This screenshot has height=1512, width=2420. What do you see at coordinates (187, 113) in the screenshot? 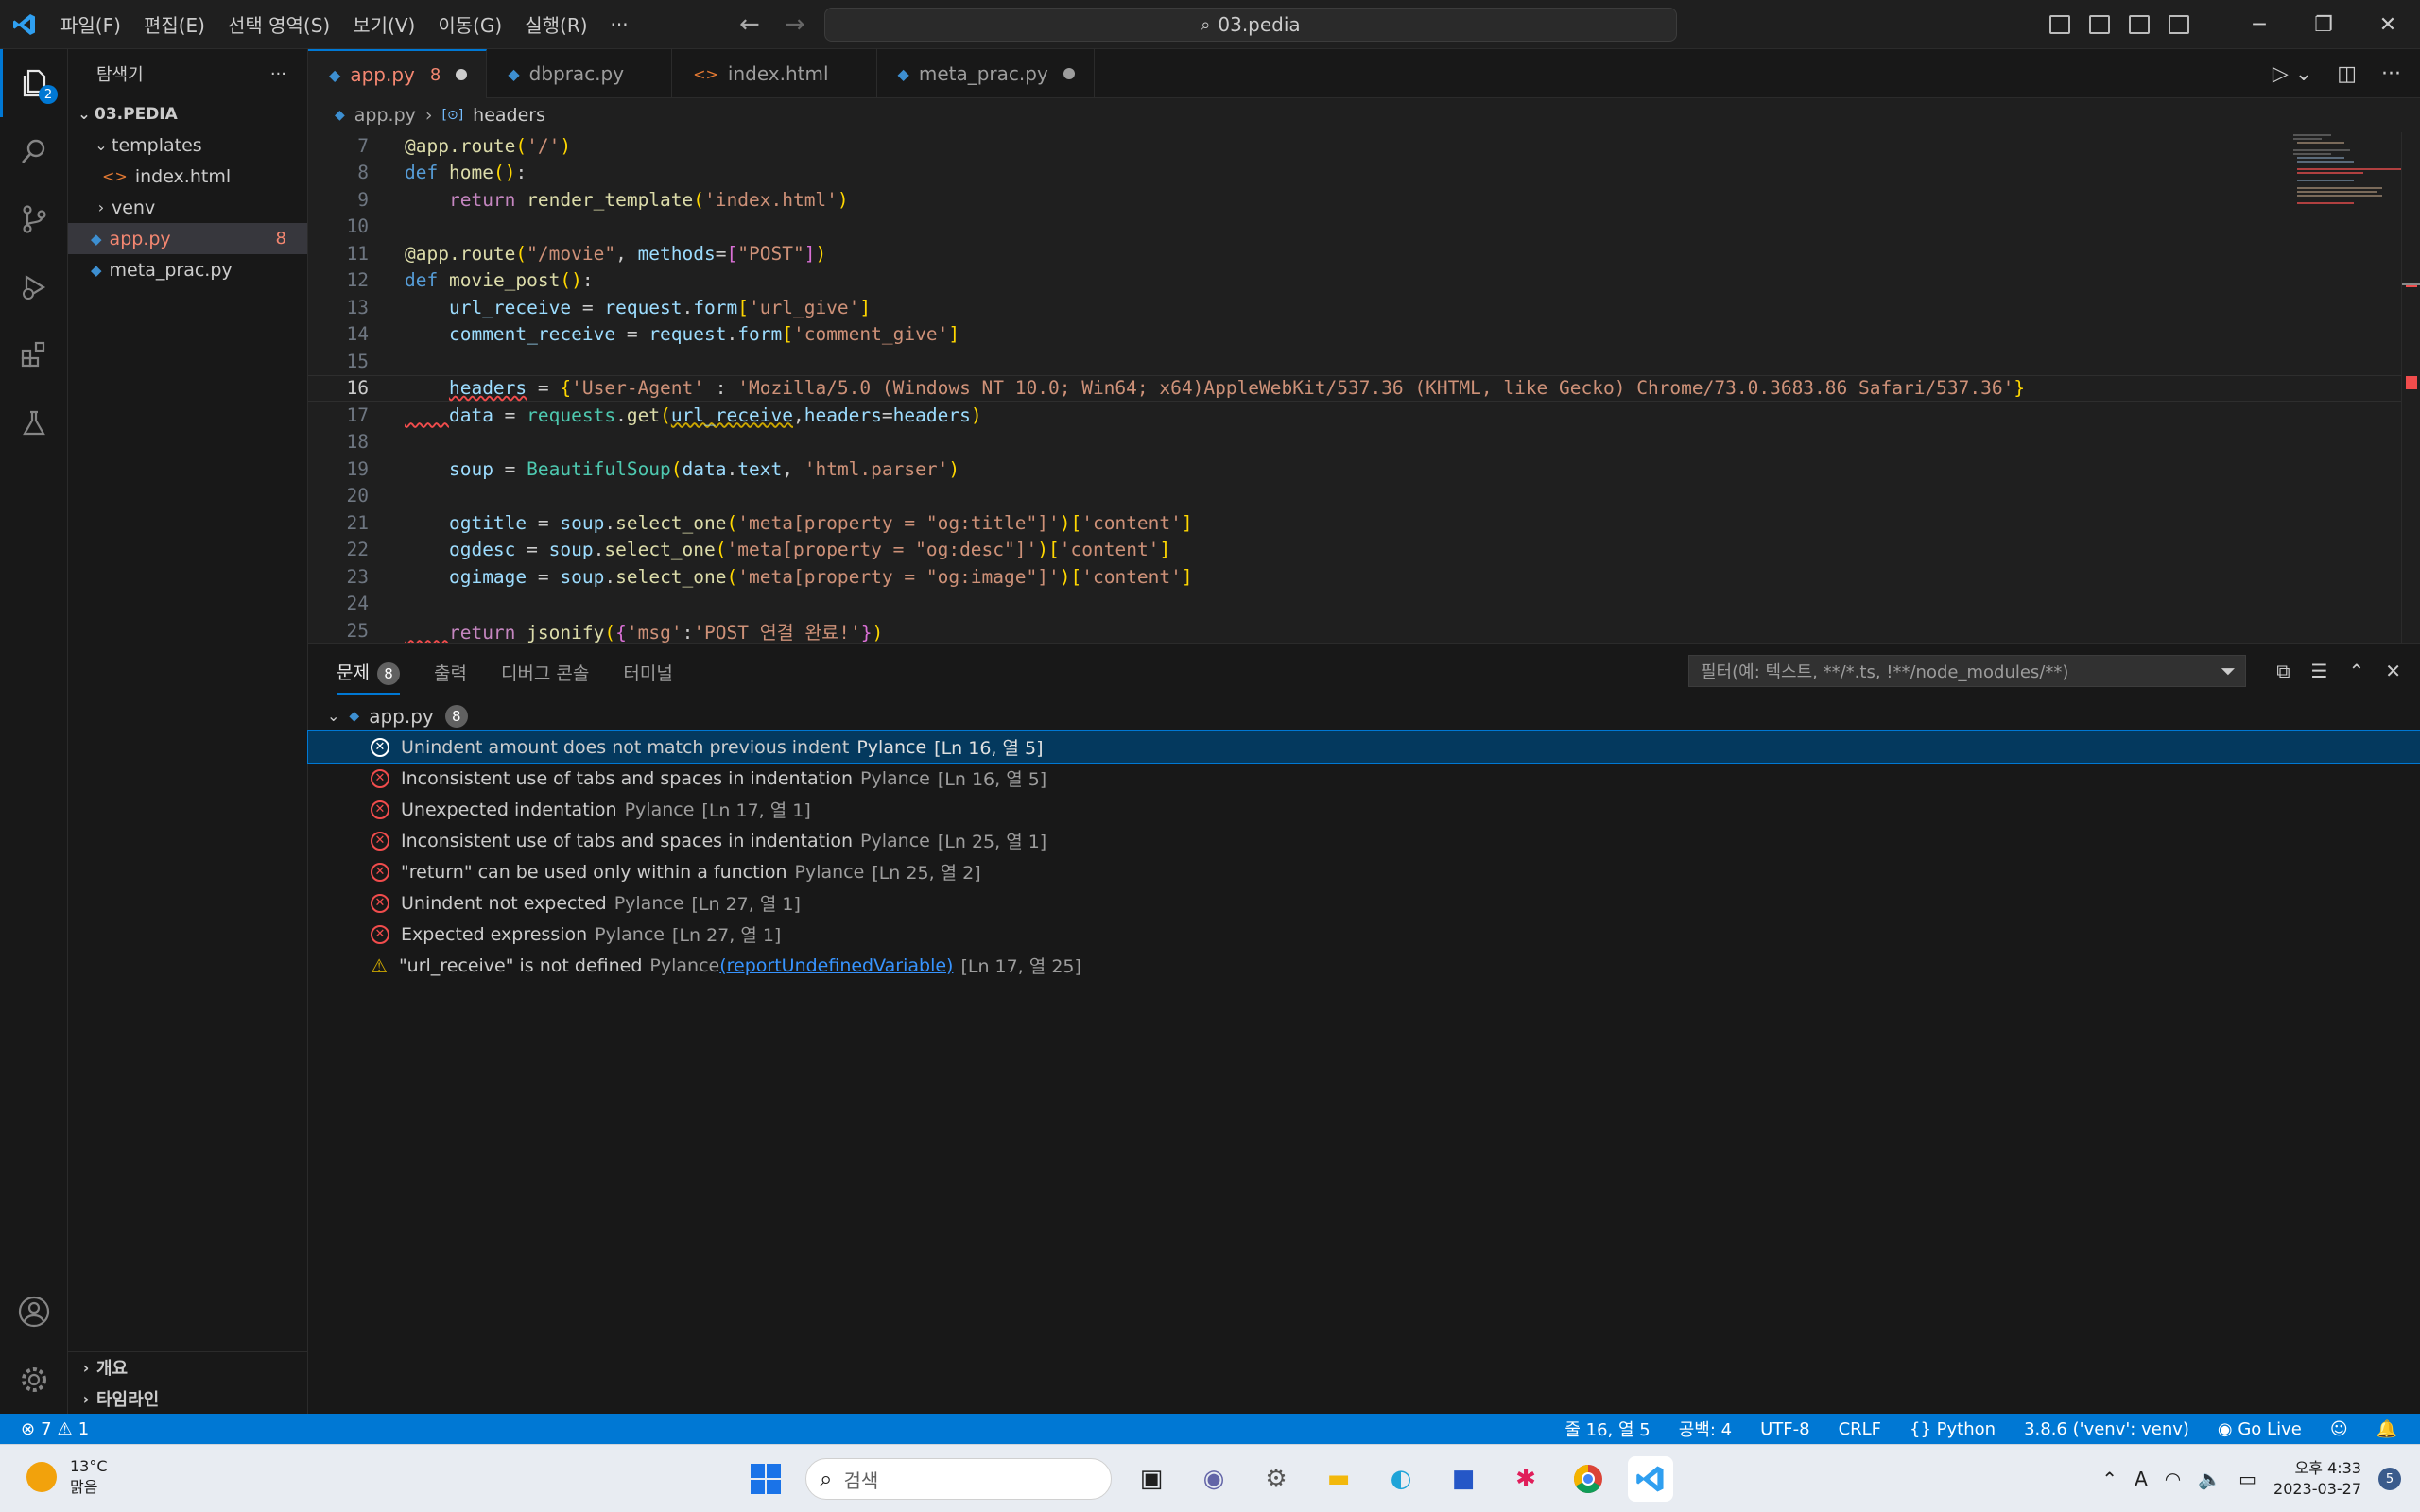
I see `project-root: ⌄ 03.PEDIA` at bounding box center [187, 113].